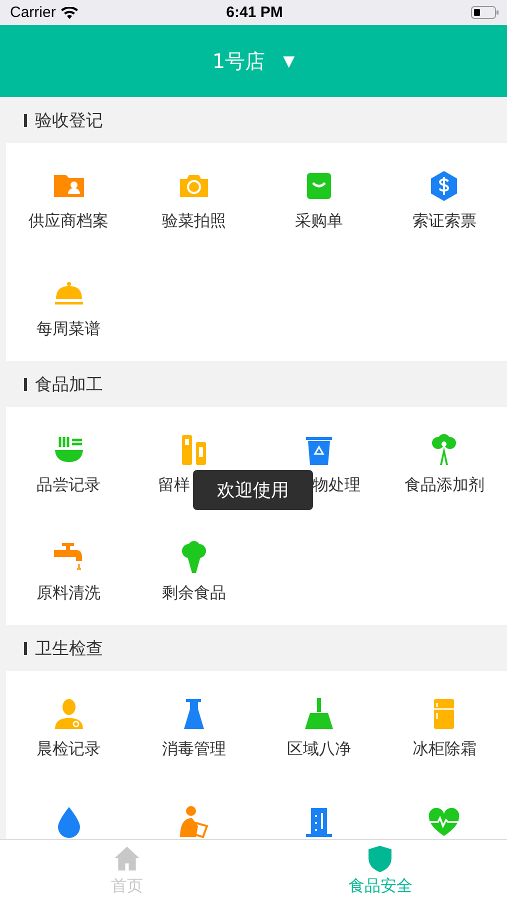  Describe the element at coordinates (69, 12) in the screenshot. I see `wifi-icon` at that location.